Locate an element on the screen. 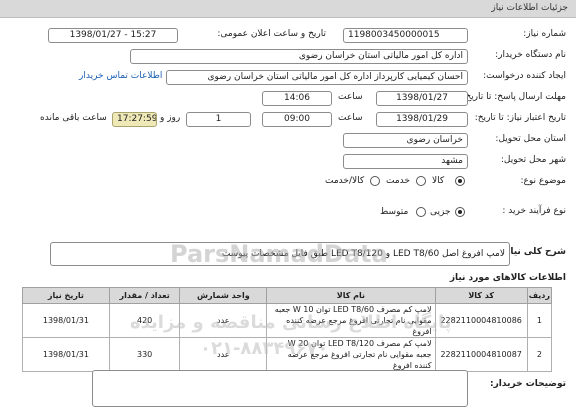  col-need-date: تاریخ نیاز is located at coordinates (66, 295).